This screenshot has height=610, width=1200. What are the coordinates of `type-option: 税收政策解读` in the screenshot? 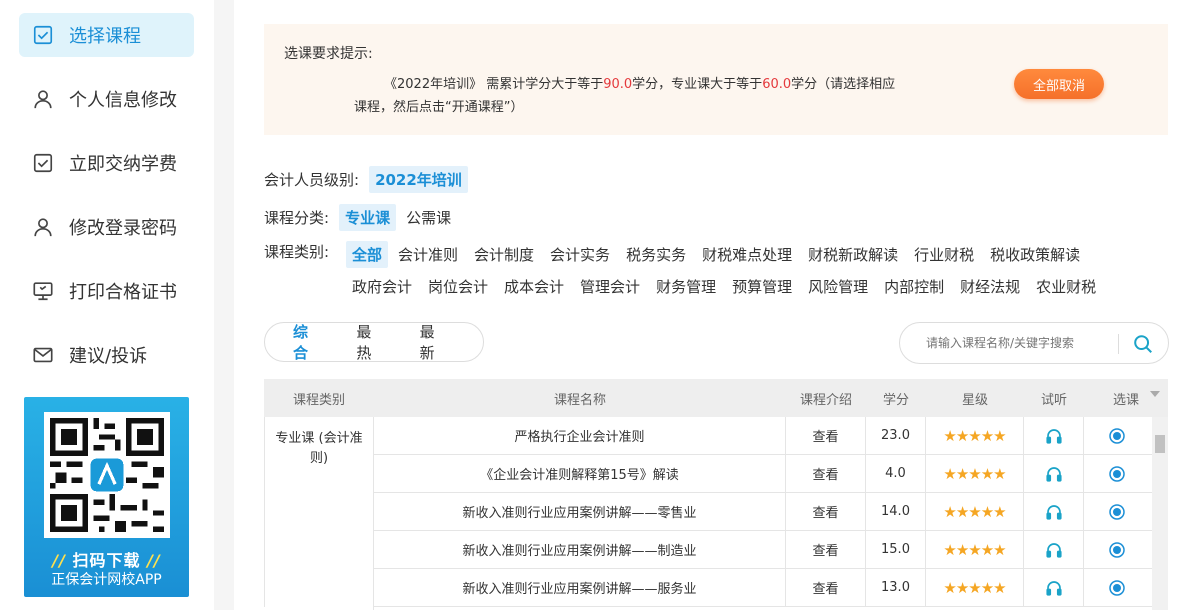 It's located at (1035, 254).